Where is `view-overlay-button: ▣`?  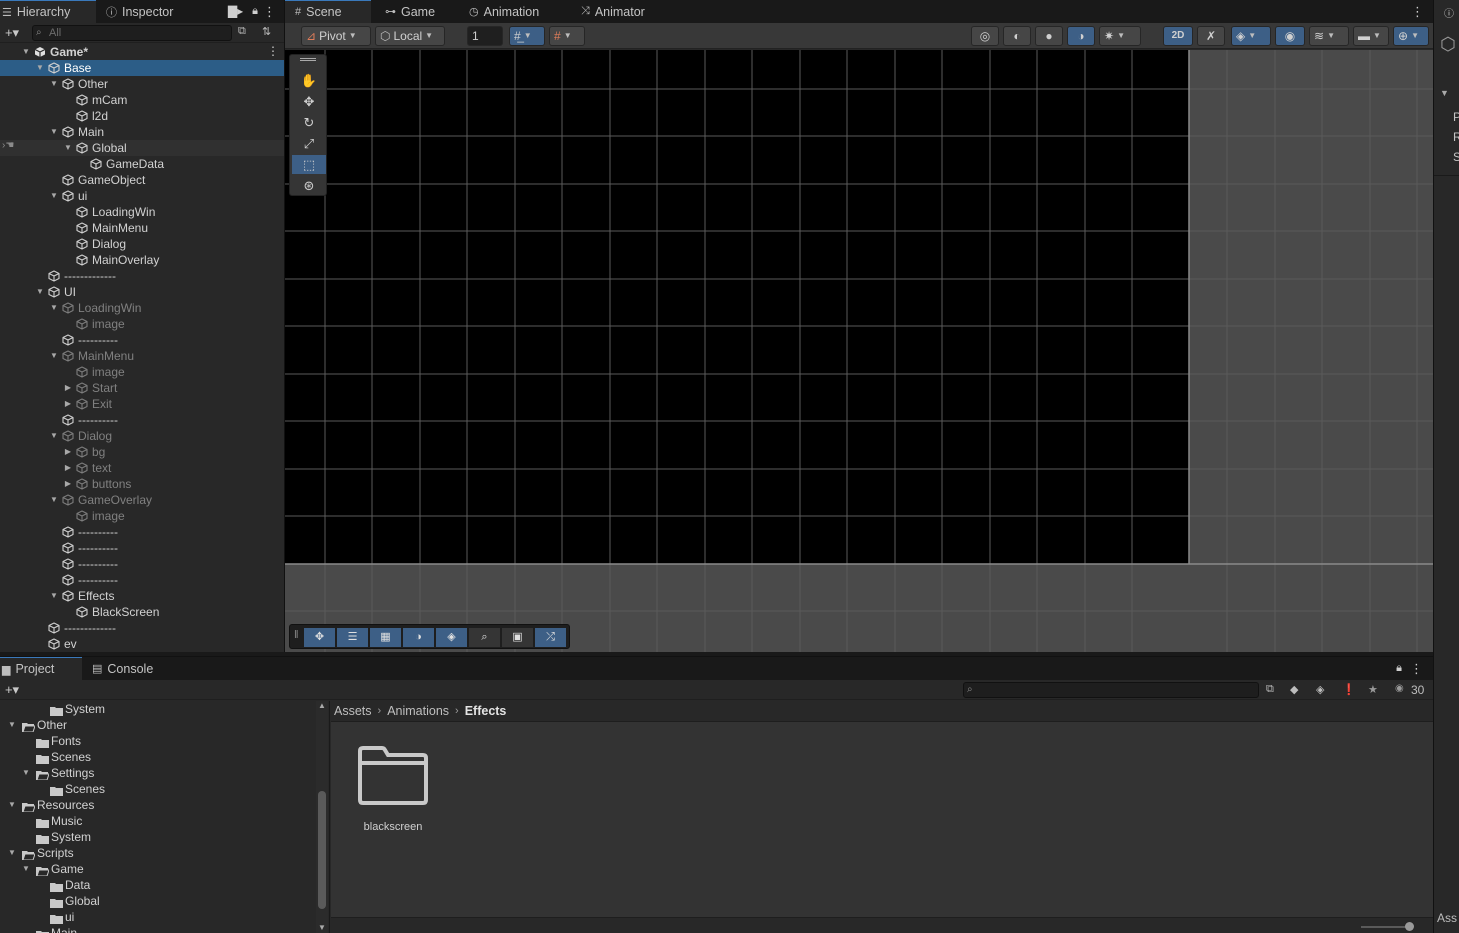
view-overlay-button: ▣ is located at coordinates (517, 637).